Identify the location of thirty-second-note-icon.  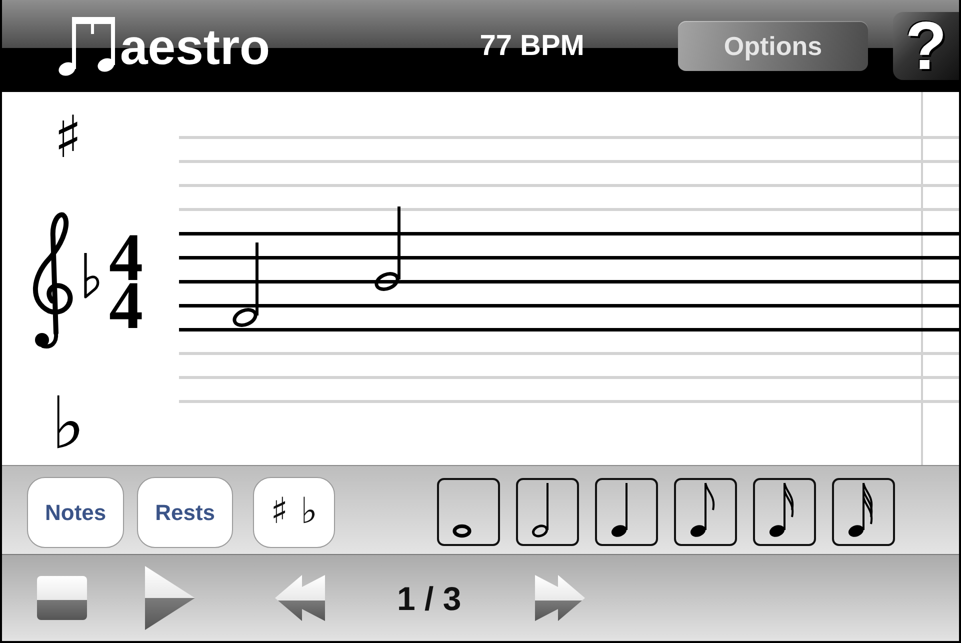
(861, 510).